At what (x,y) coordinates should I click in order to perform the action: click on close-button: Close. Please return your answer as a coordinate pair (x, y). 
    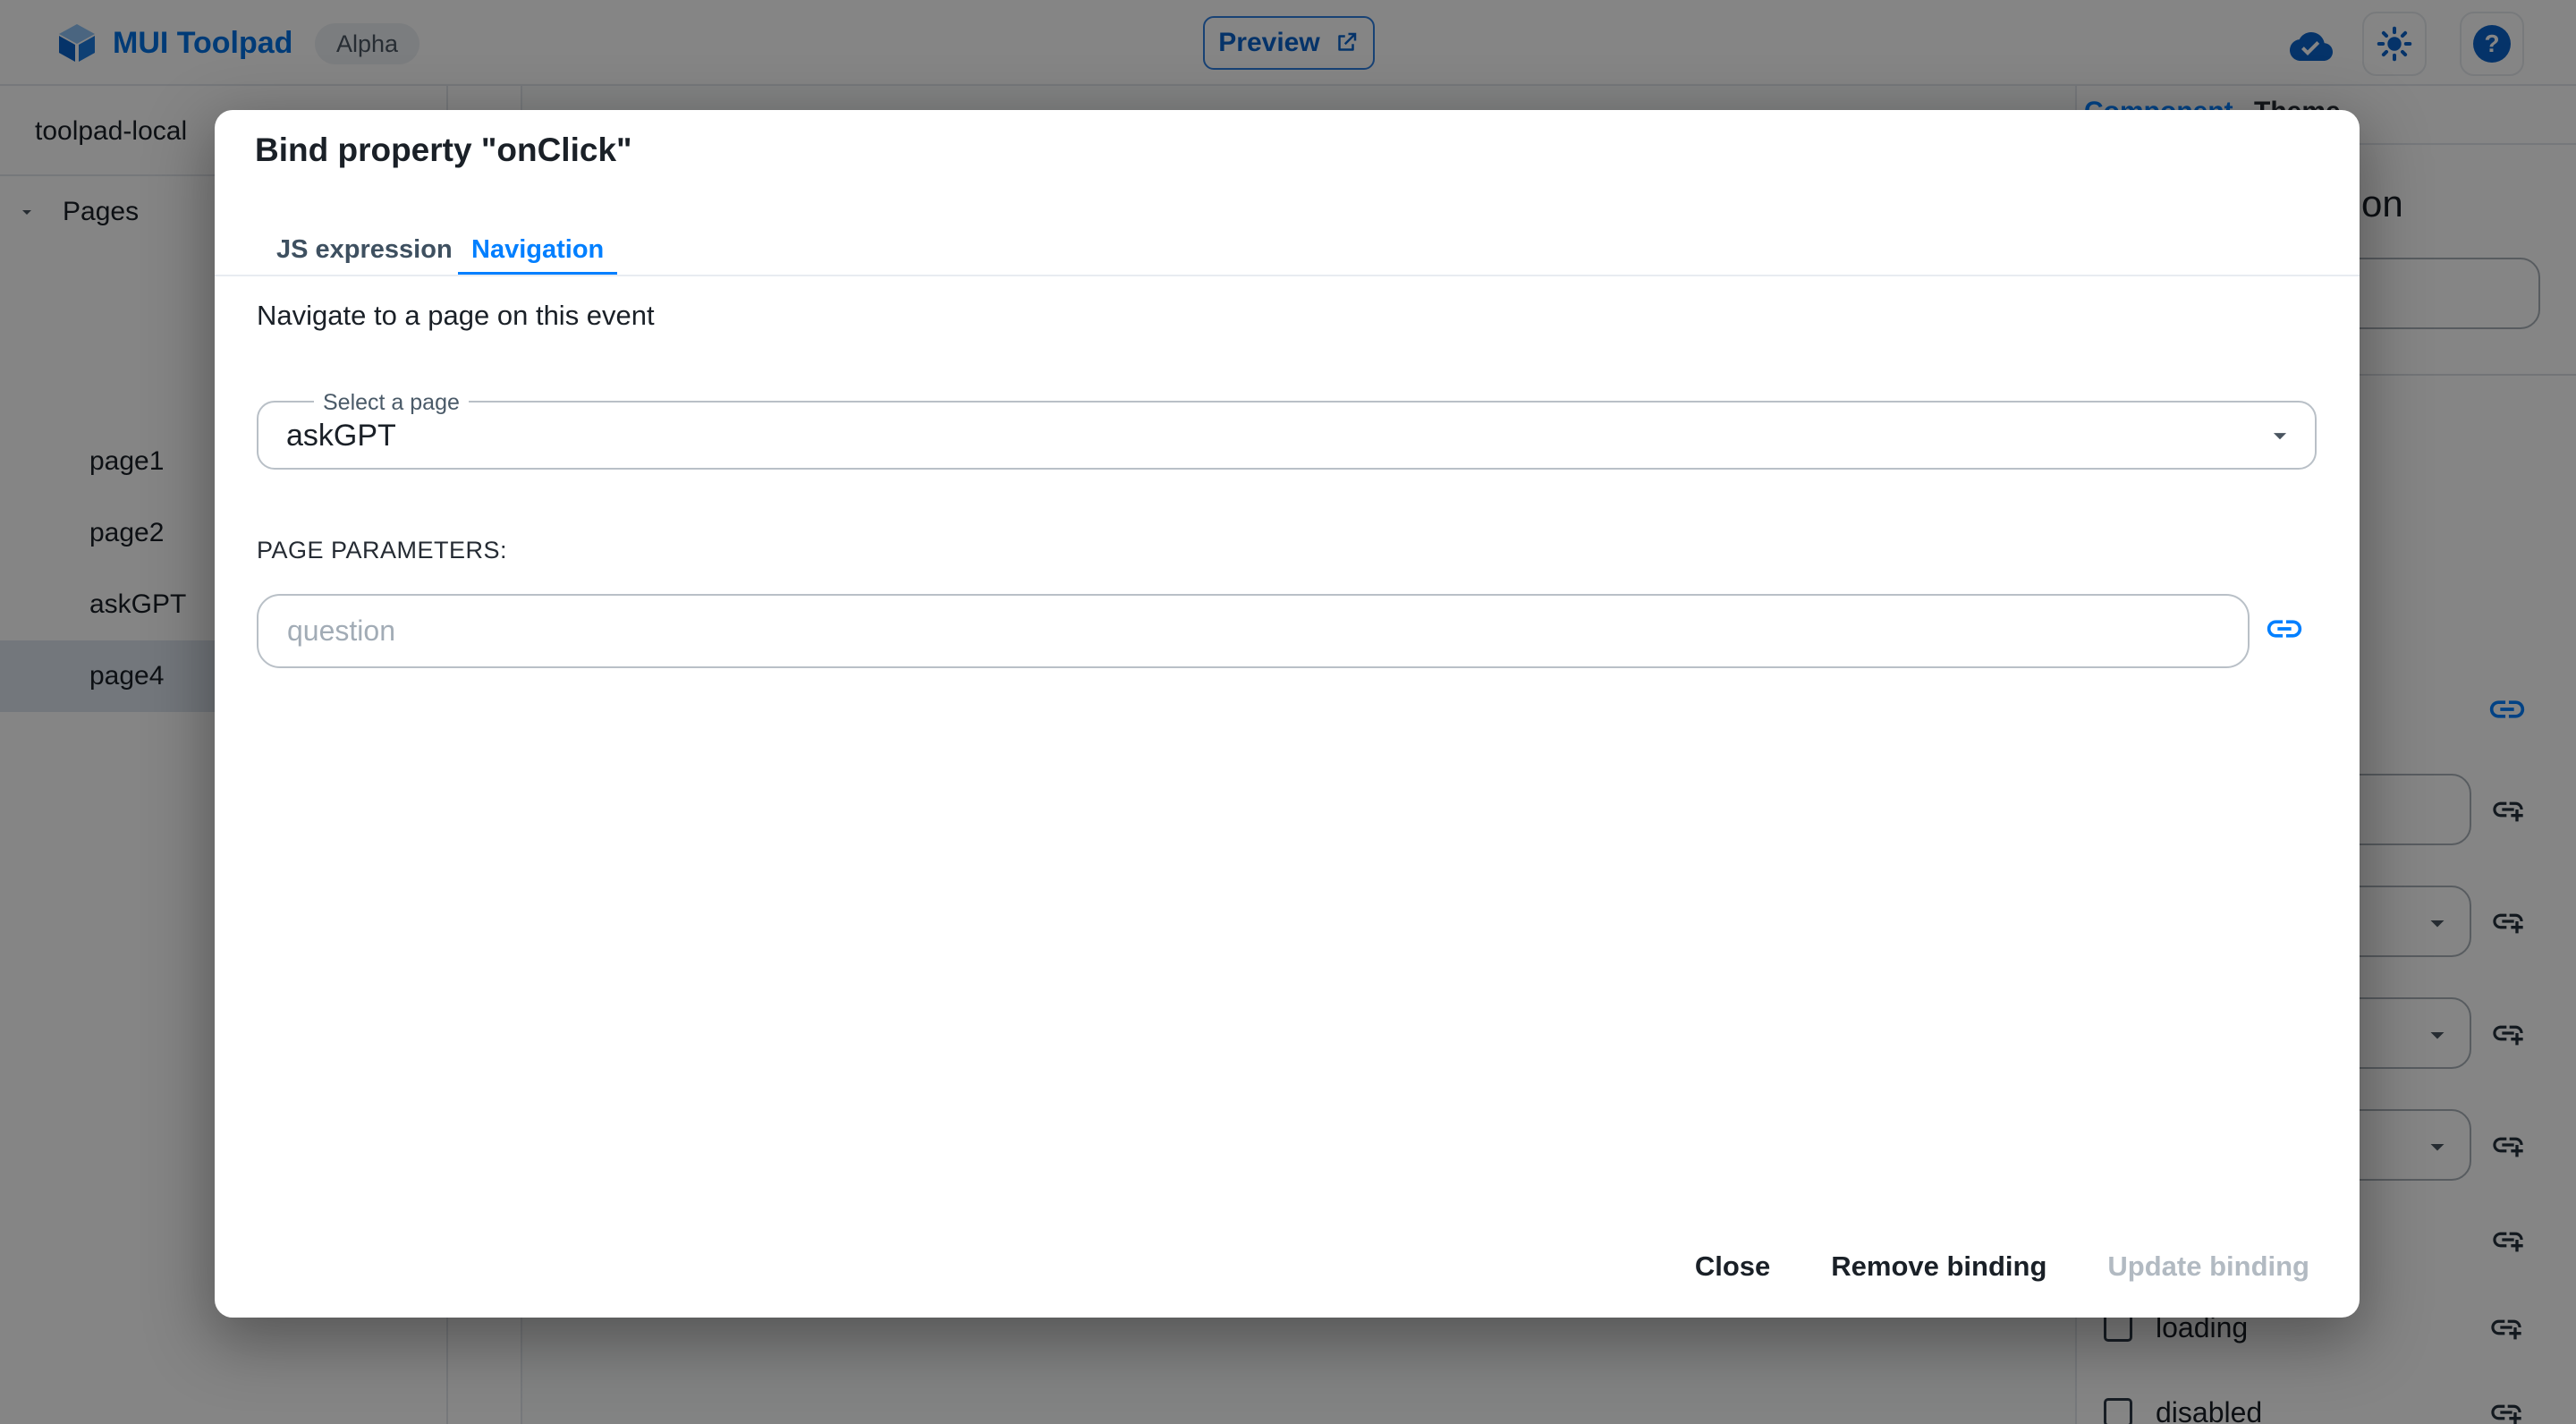
    Looking at the image, I should click on (1732, 1267).